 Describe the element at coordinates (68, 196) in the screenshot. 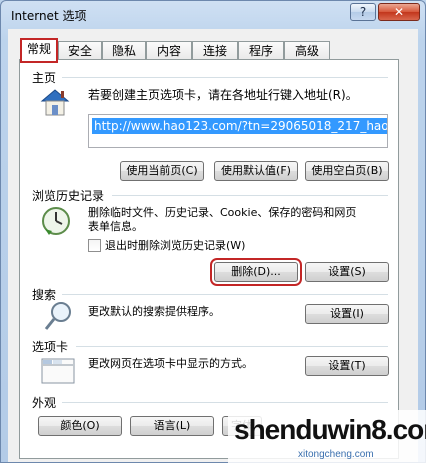

I see `history-section-label: 浏览历史记录` at that location.